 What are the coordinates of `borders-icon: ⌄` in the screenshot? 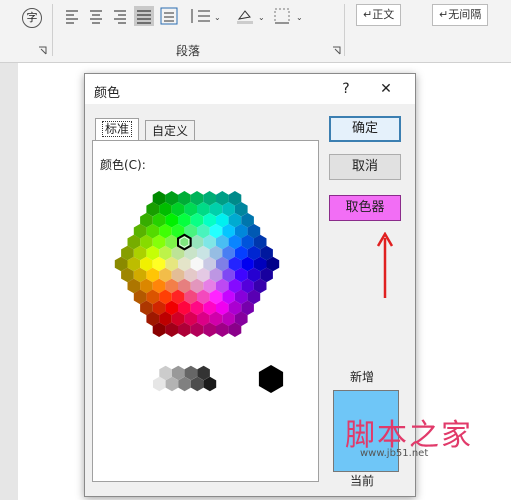 It's located at (289, 16).